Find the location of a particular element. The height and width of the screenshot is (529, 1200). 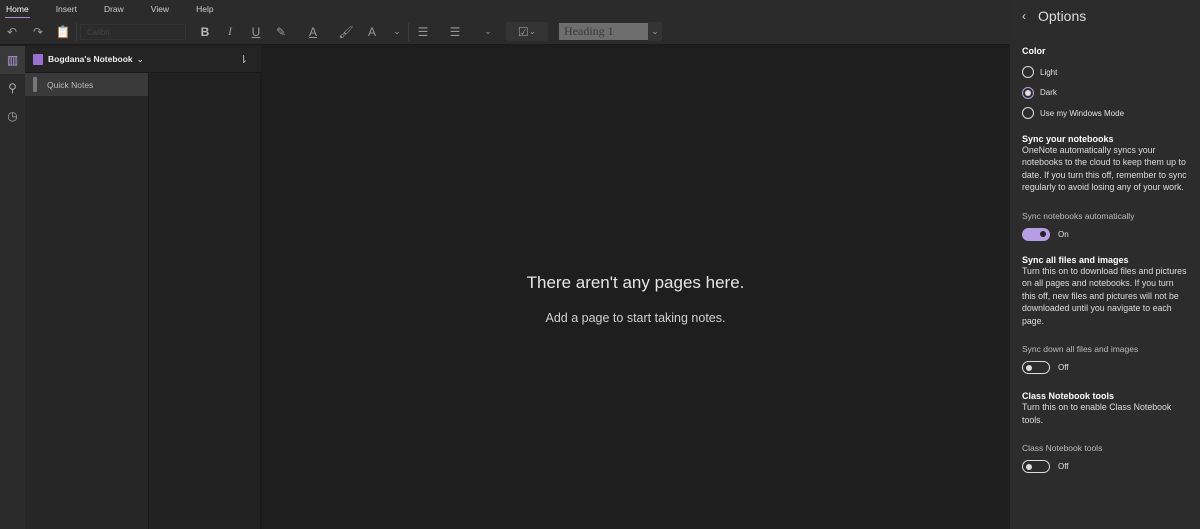

color-heading: Color is located at coordinates (1034, 51).